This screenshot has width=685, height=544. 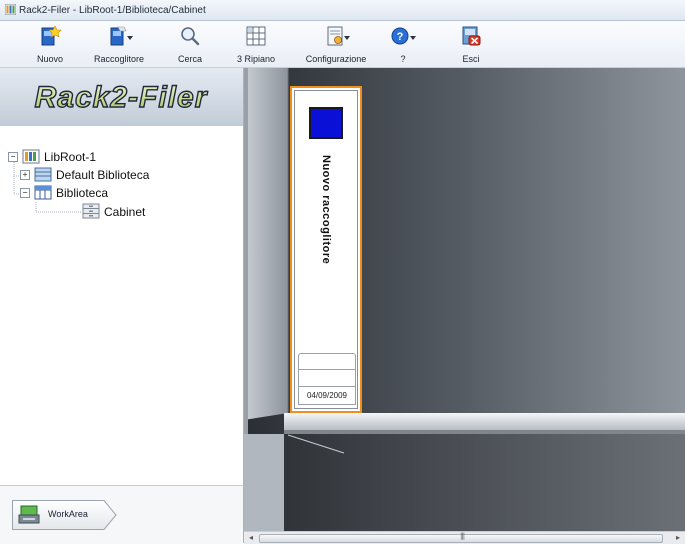 I want to click on binder-date: 04/09/2009, so click(x=327, y=396).